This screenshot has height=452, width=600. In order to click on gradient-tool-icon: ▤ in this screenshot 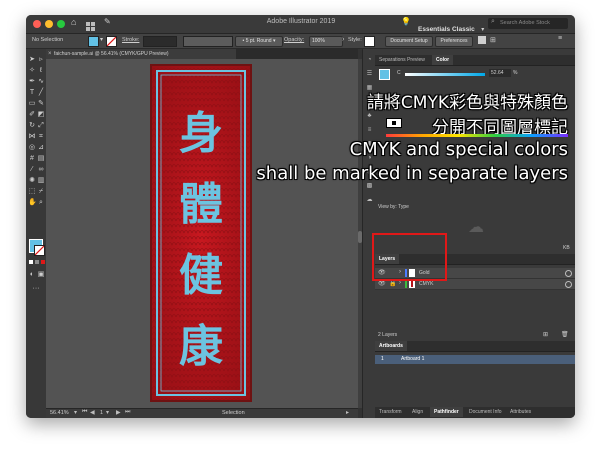, I will do `click(41, 159)`.